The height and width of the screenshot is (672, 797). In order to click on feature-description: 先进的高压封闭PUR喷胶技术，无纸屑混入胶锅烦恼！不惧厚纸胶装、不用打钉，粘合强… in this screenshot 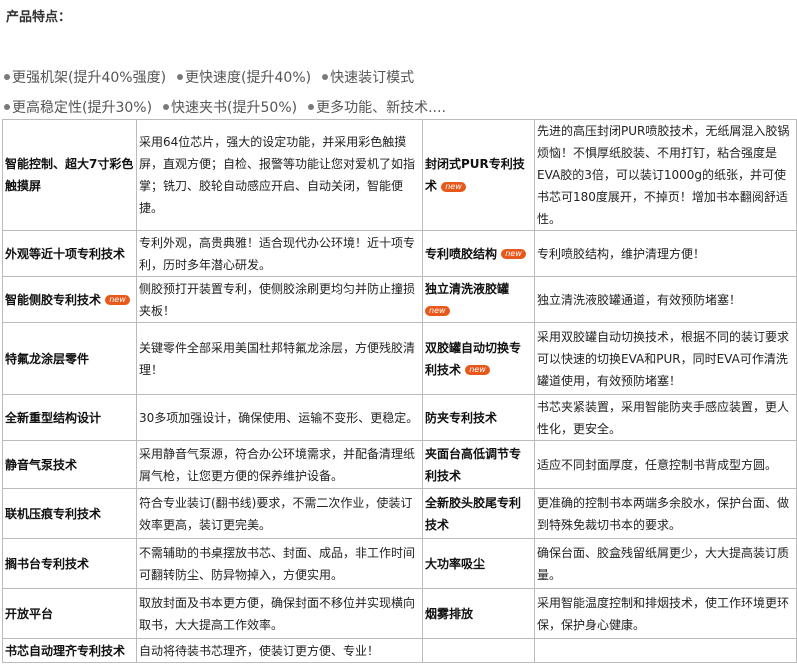, I will do `click(665, 175)`.